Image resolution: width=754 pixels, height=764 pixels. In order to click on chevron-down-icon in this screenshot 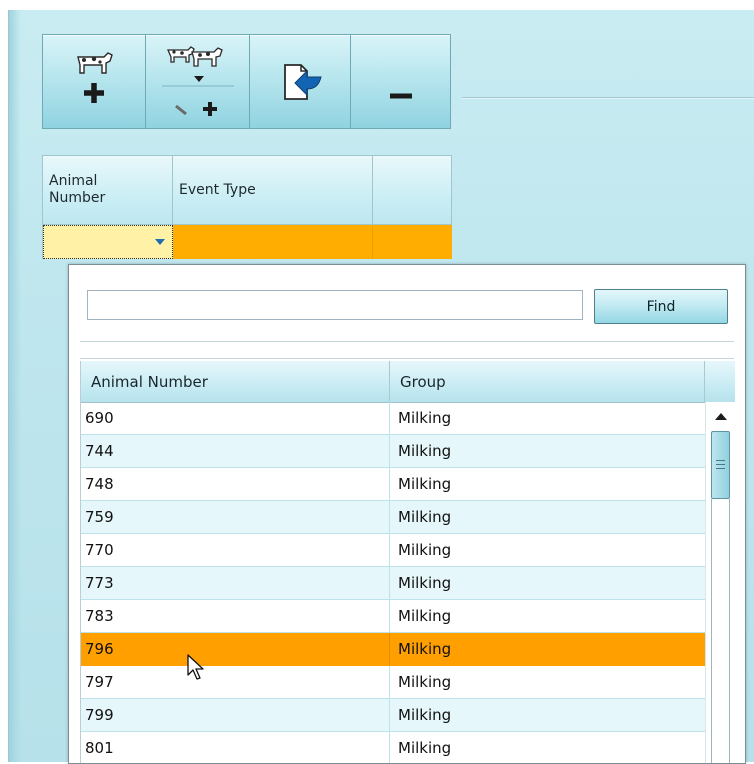, I will do `click(159, 242)`.